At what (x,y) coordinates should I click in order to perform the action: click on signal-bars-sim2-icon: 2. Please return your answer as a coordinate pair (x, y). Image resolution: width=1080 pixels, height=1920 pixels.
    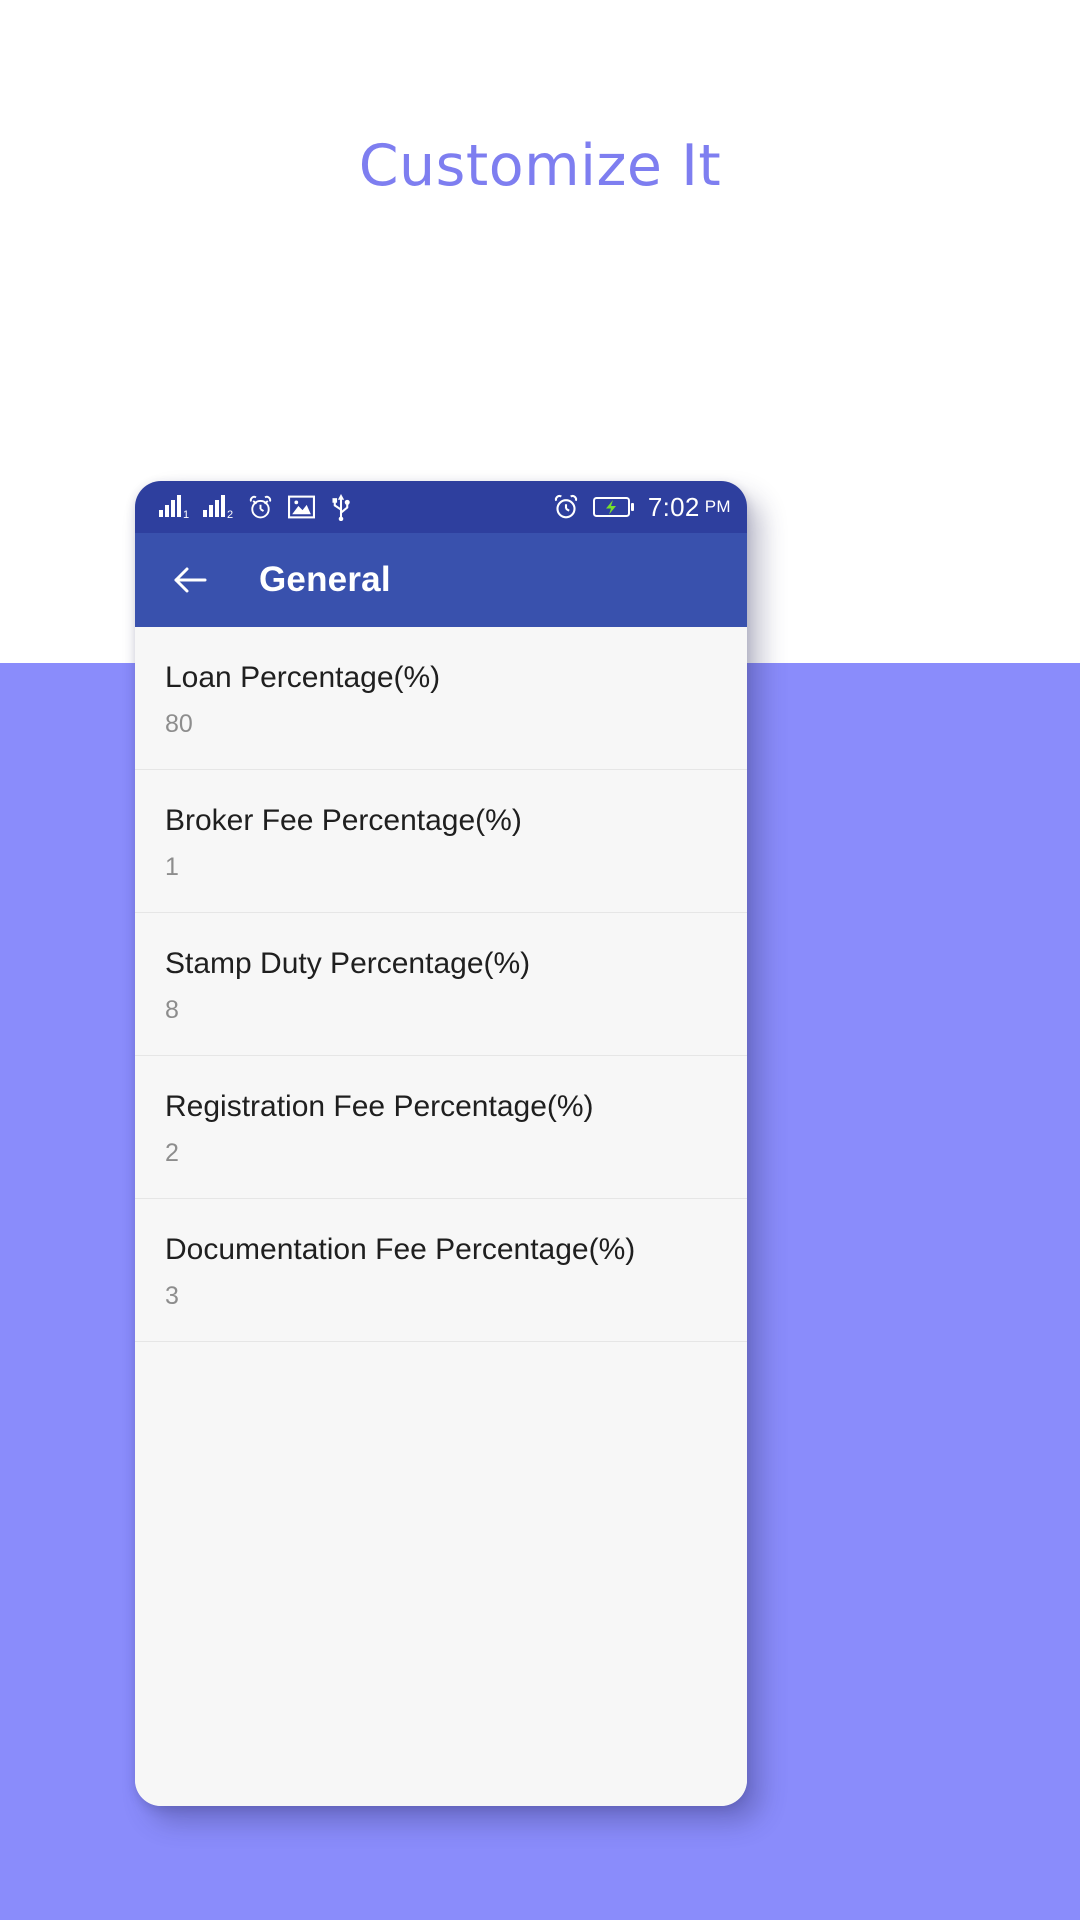
    Looking at the image, I should click on (218, 507).